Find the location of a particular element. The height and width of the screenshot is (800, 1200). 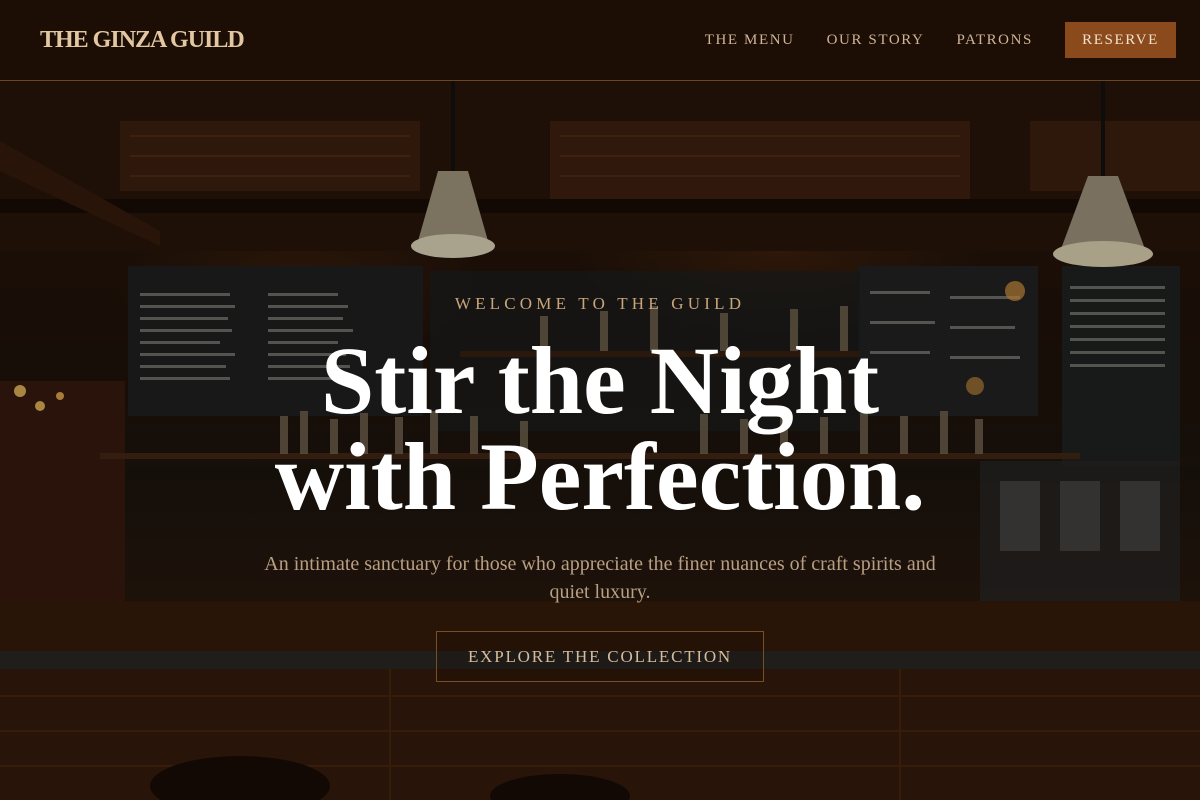

hero-headline-line-1: Stir the Night is located at coordinates (600, 380).